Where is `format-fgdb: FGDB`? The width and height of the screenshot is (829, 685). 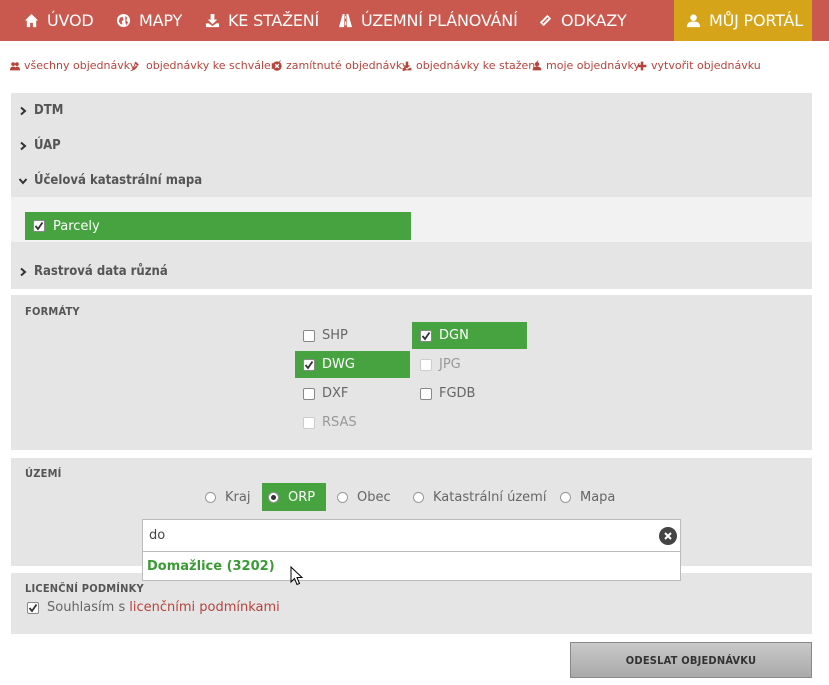
format-fgdb: FGDB is located at coordinates (469, 393).